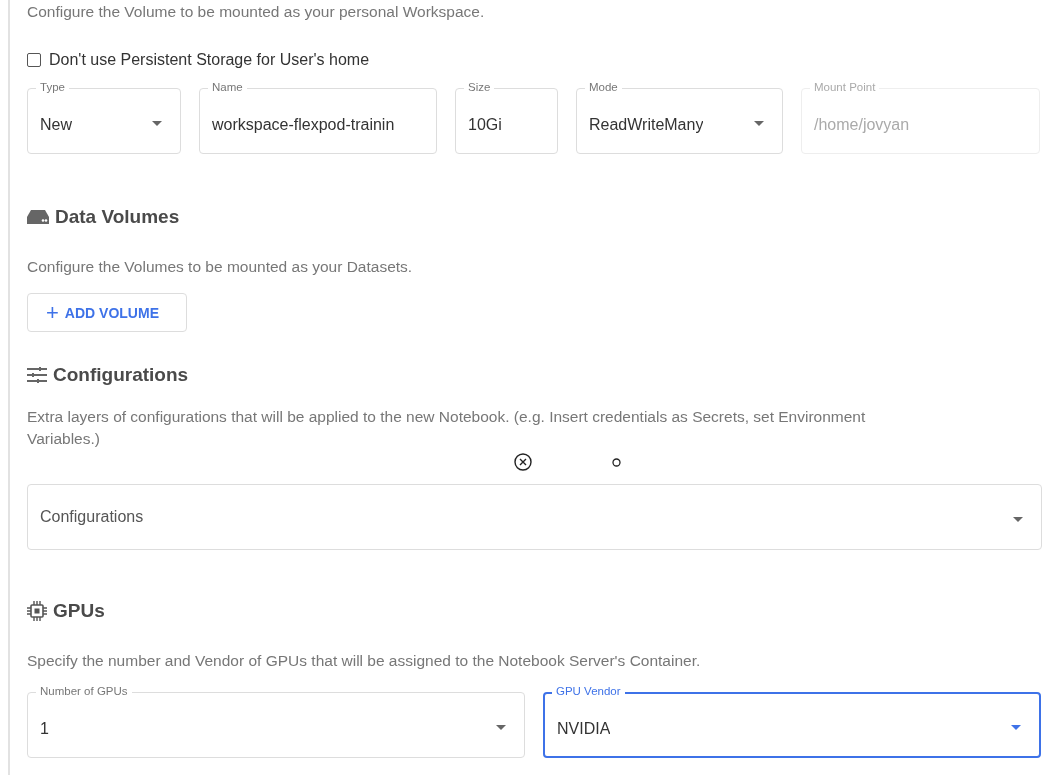  I want to click on section-title: Configurations, so click(121, 375).